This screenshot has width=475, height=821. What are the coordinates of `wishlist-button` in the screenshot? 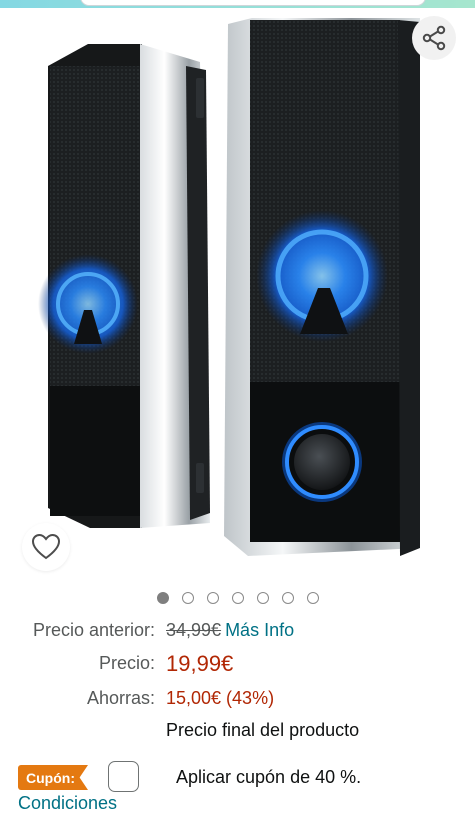 It's located at (46, 547).